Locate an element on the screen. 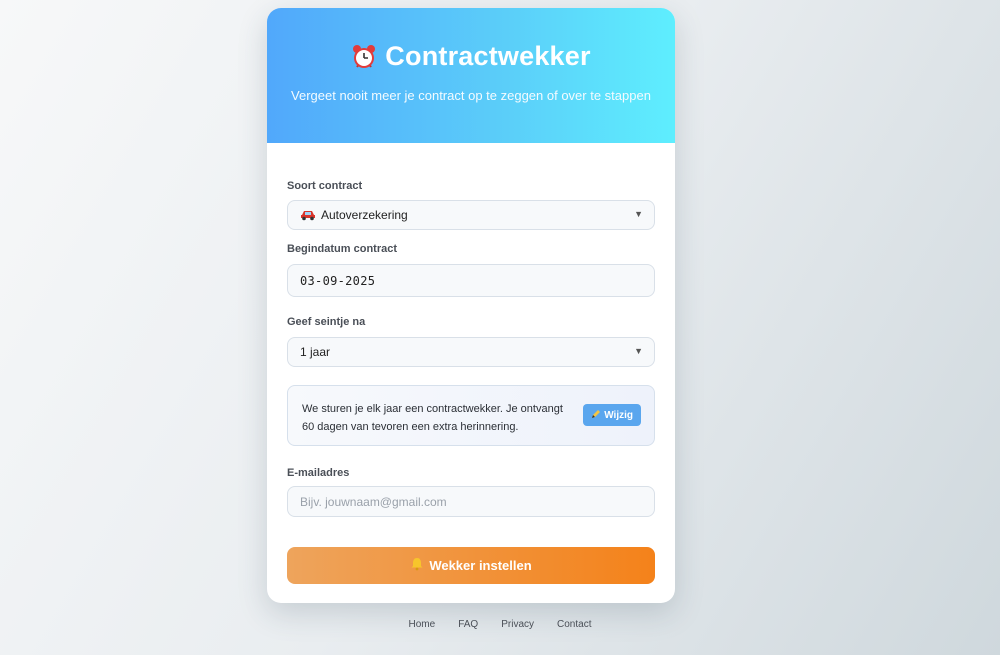 The height and width of the screenshot is (655, 1000). start-date-label: Begindatum contract is located at coordinates (342, 249).